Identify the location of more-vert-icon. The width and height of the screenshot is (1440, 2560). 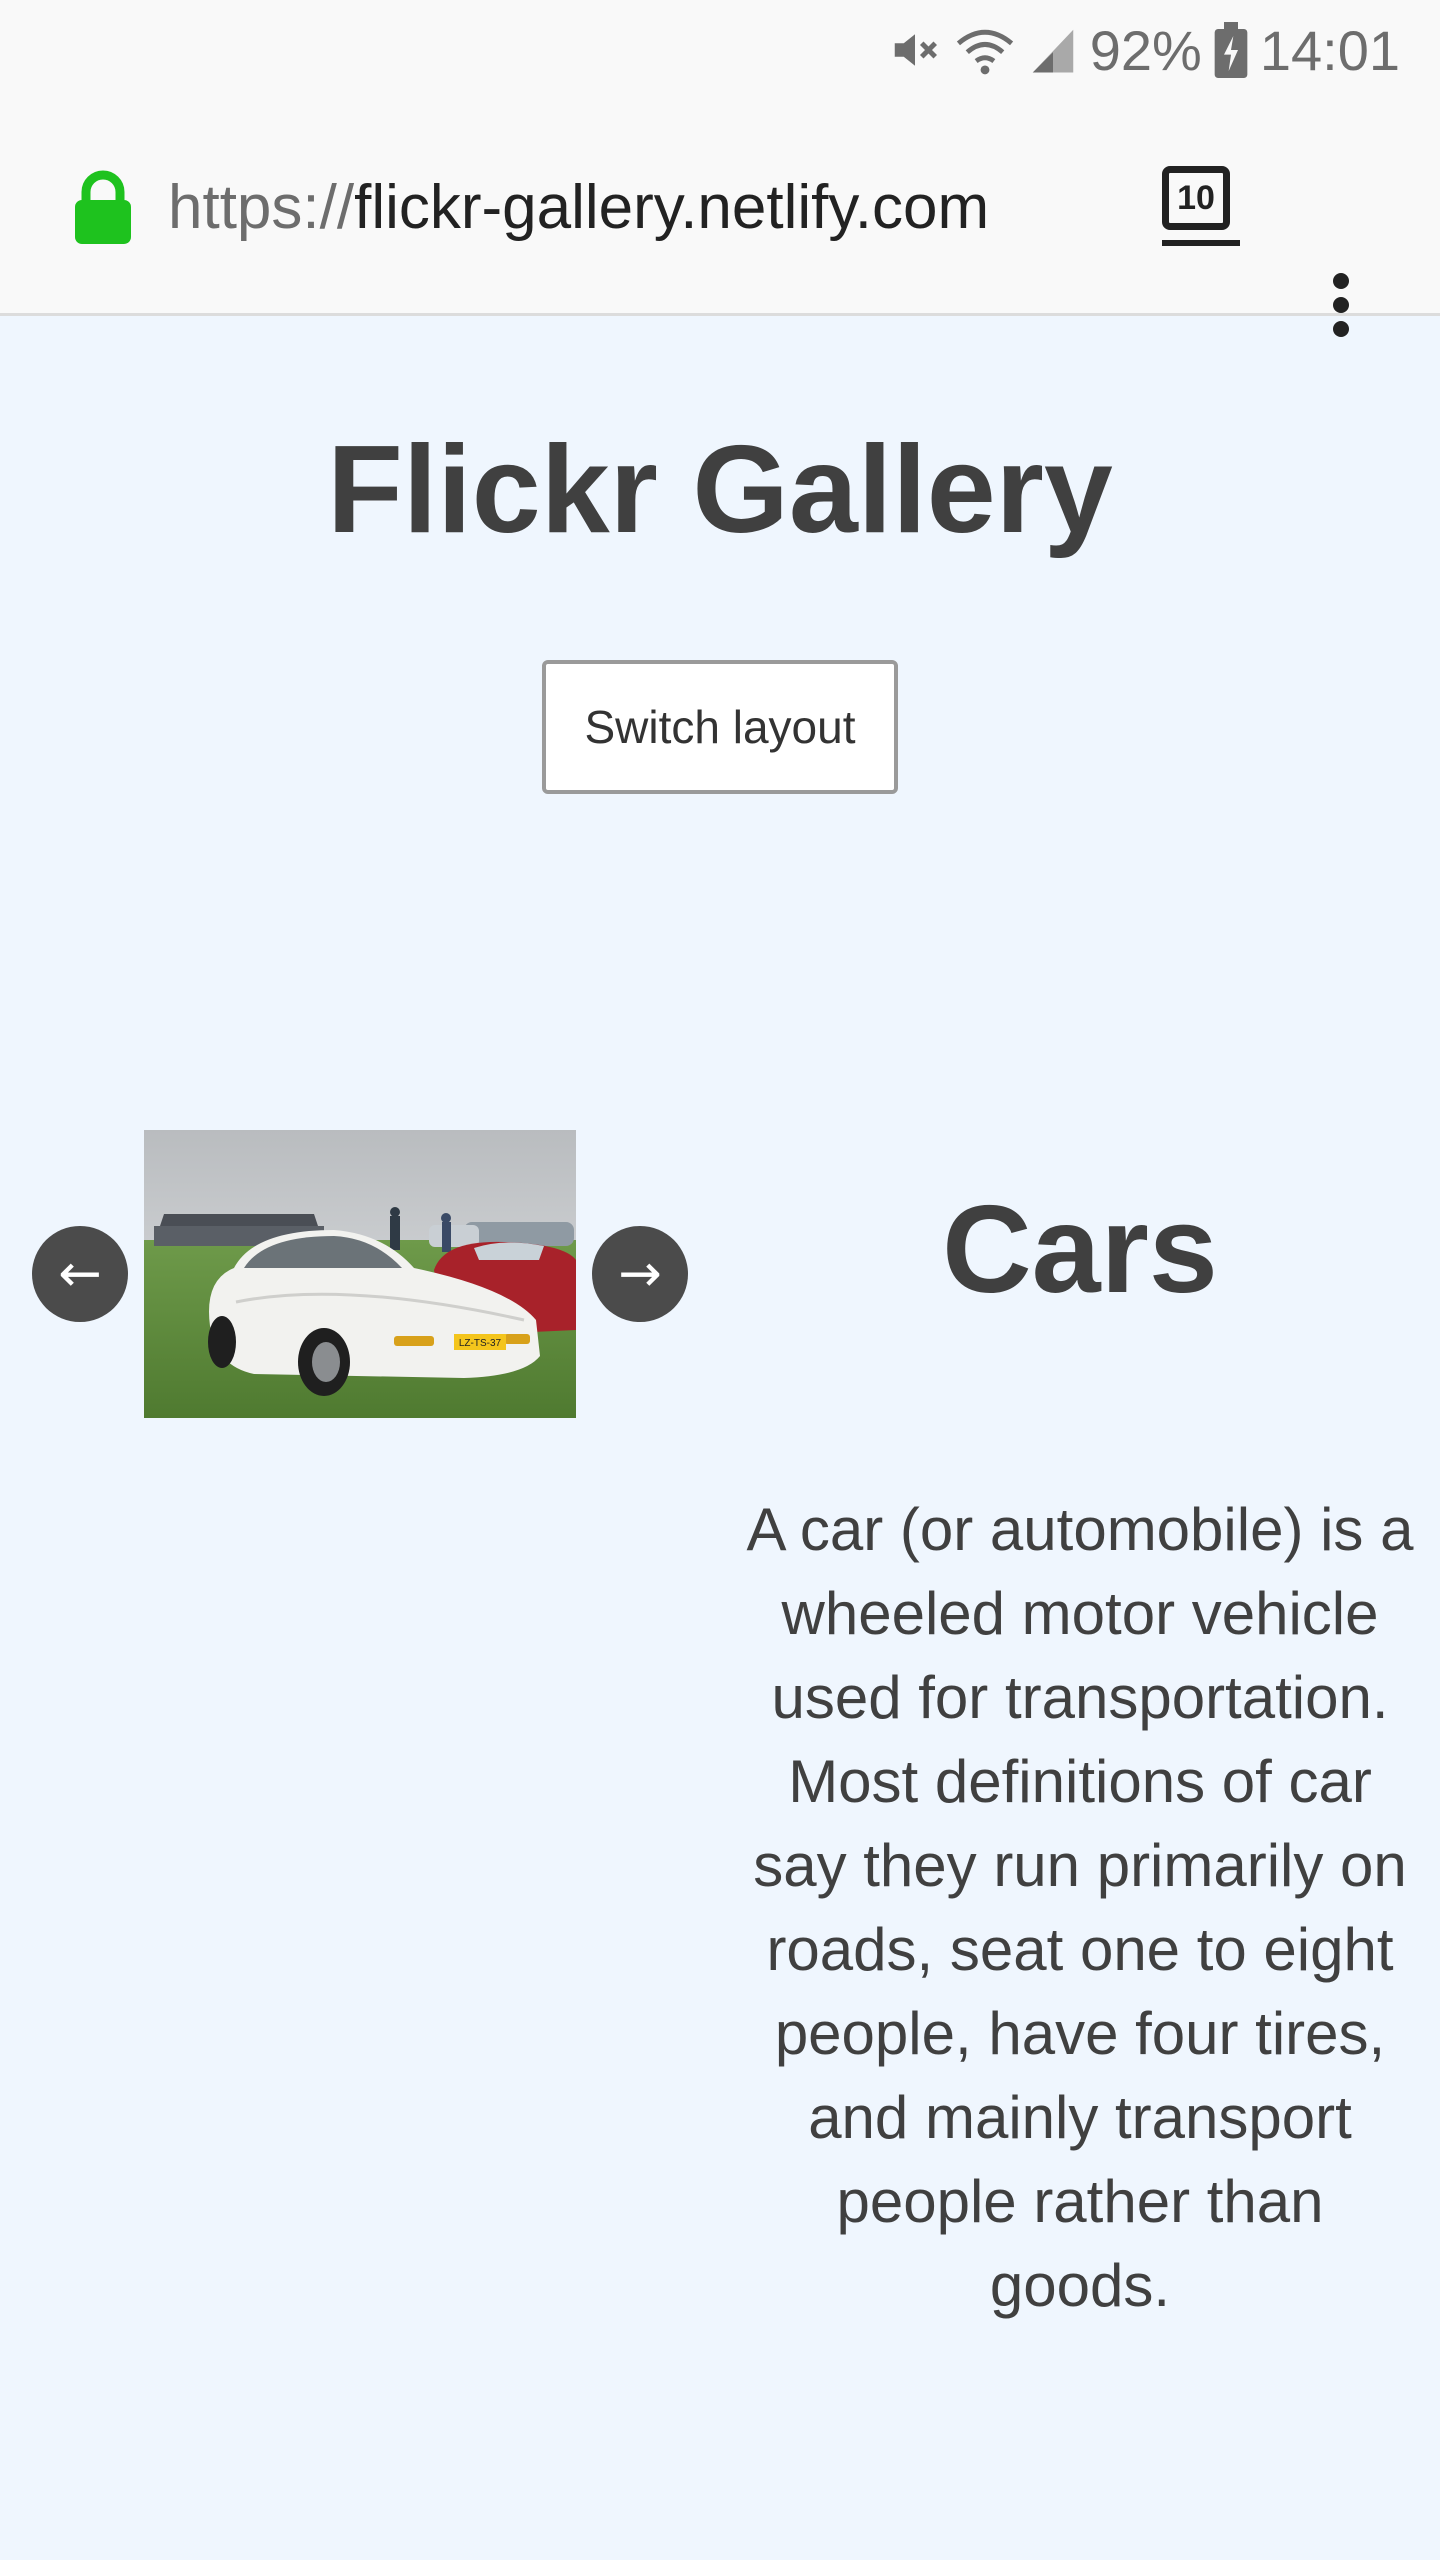
(1341, 307).